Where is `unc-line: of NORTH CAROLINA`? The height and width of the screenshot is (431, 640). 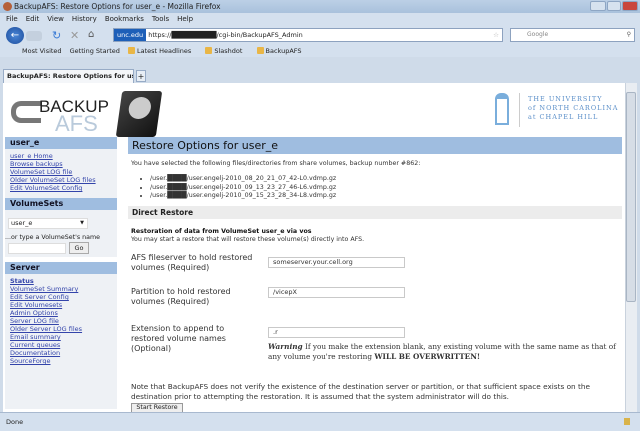 unc-line: of NORTH CAROLINA is located at coordinates (573, 108).